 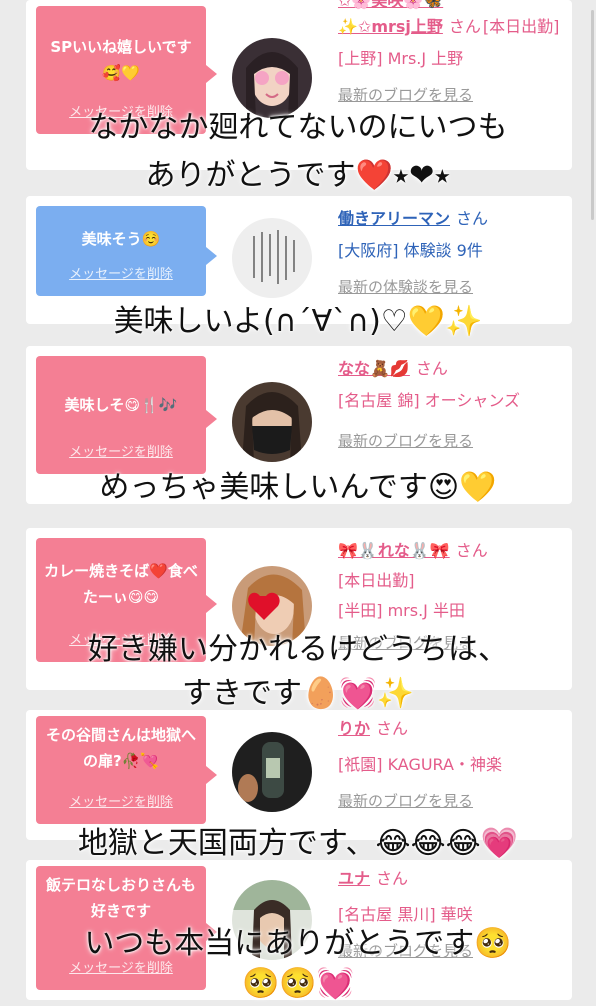 What do you see at coordinates (120, 898) in the screenshot?
I see `message-text: 飯テロなしおりさんも好きです` at bounding box center [120, 898].